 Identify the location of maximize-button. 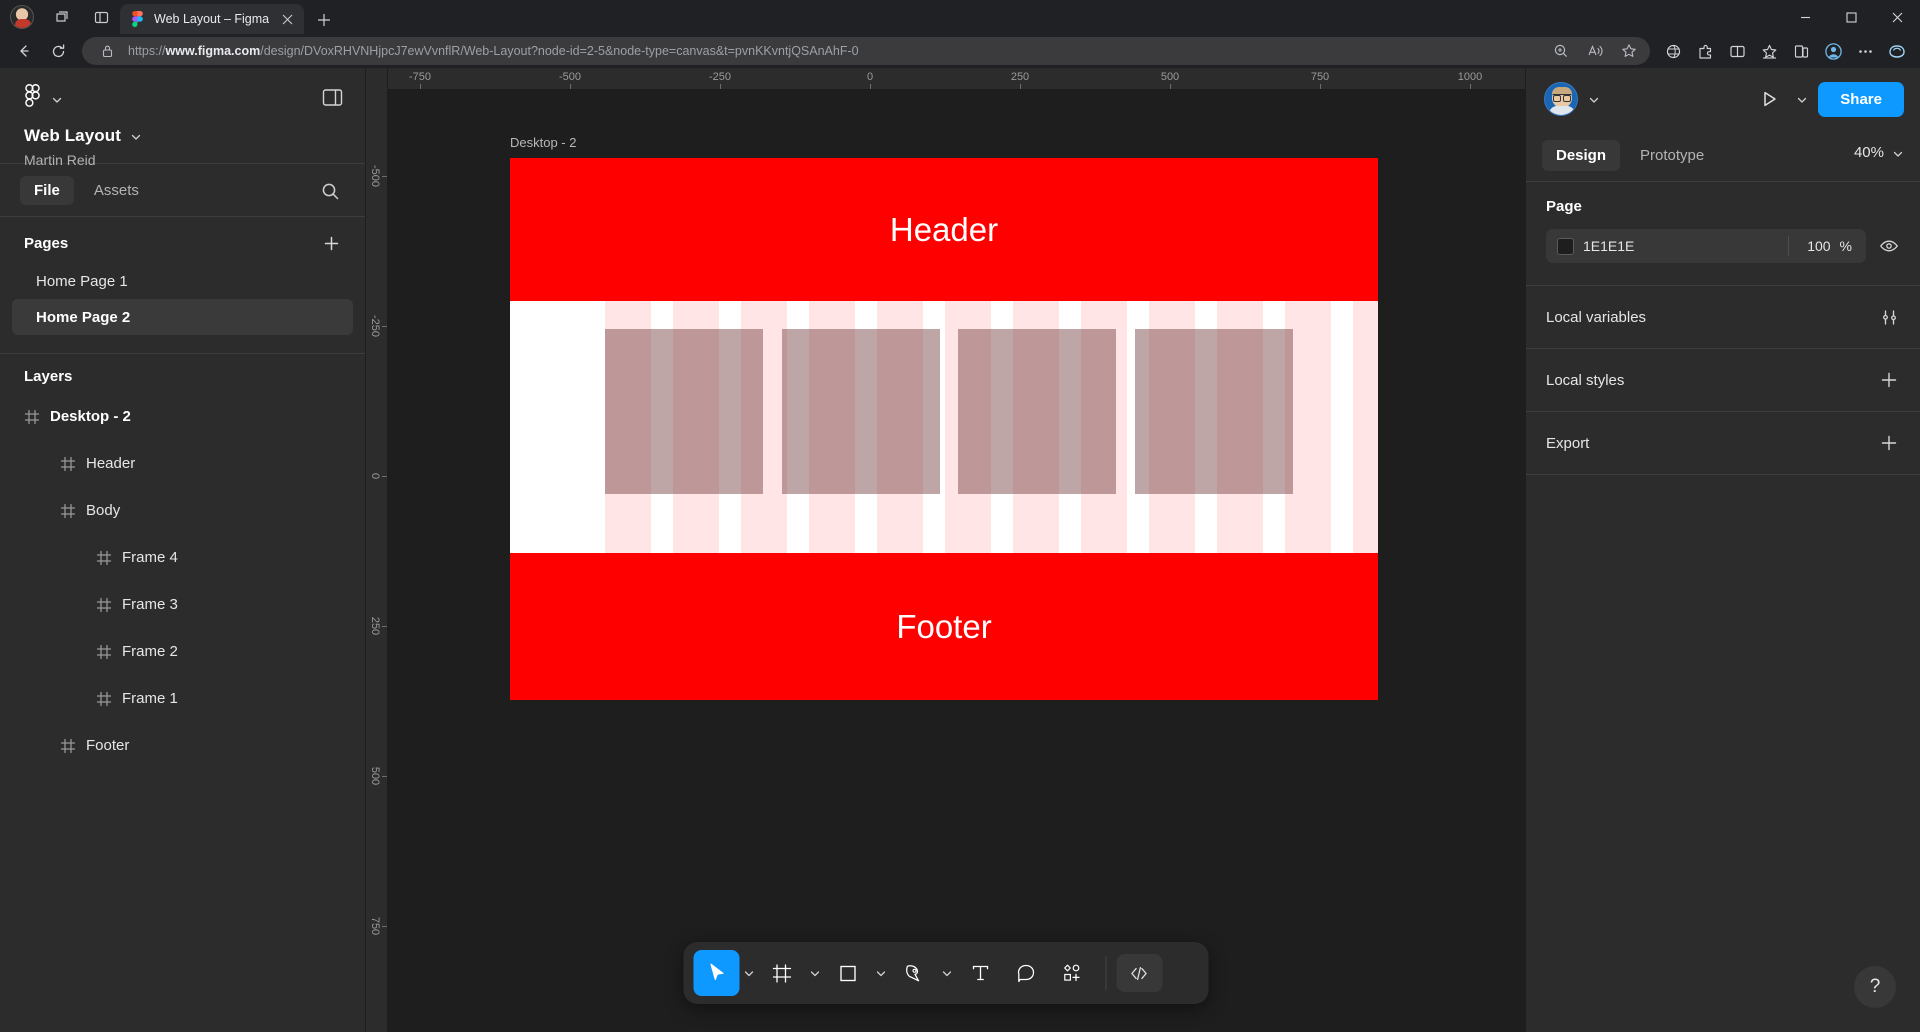
(1851, 17).